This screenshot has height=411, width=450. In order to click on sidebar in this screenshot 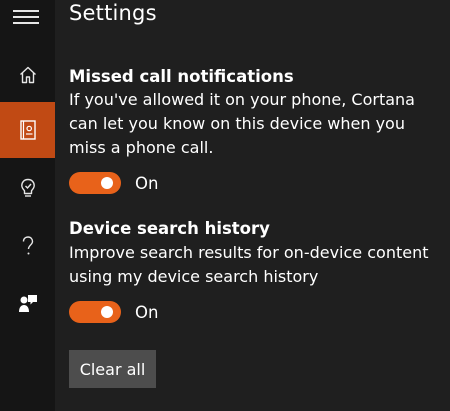, I will do `click(27, 205)`.